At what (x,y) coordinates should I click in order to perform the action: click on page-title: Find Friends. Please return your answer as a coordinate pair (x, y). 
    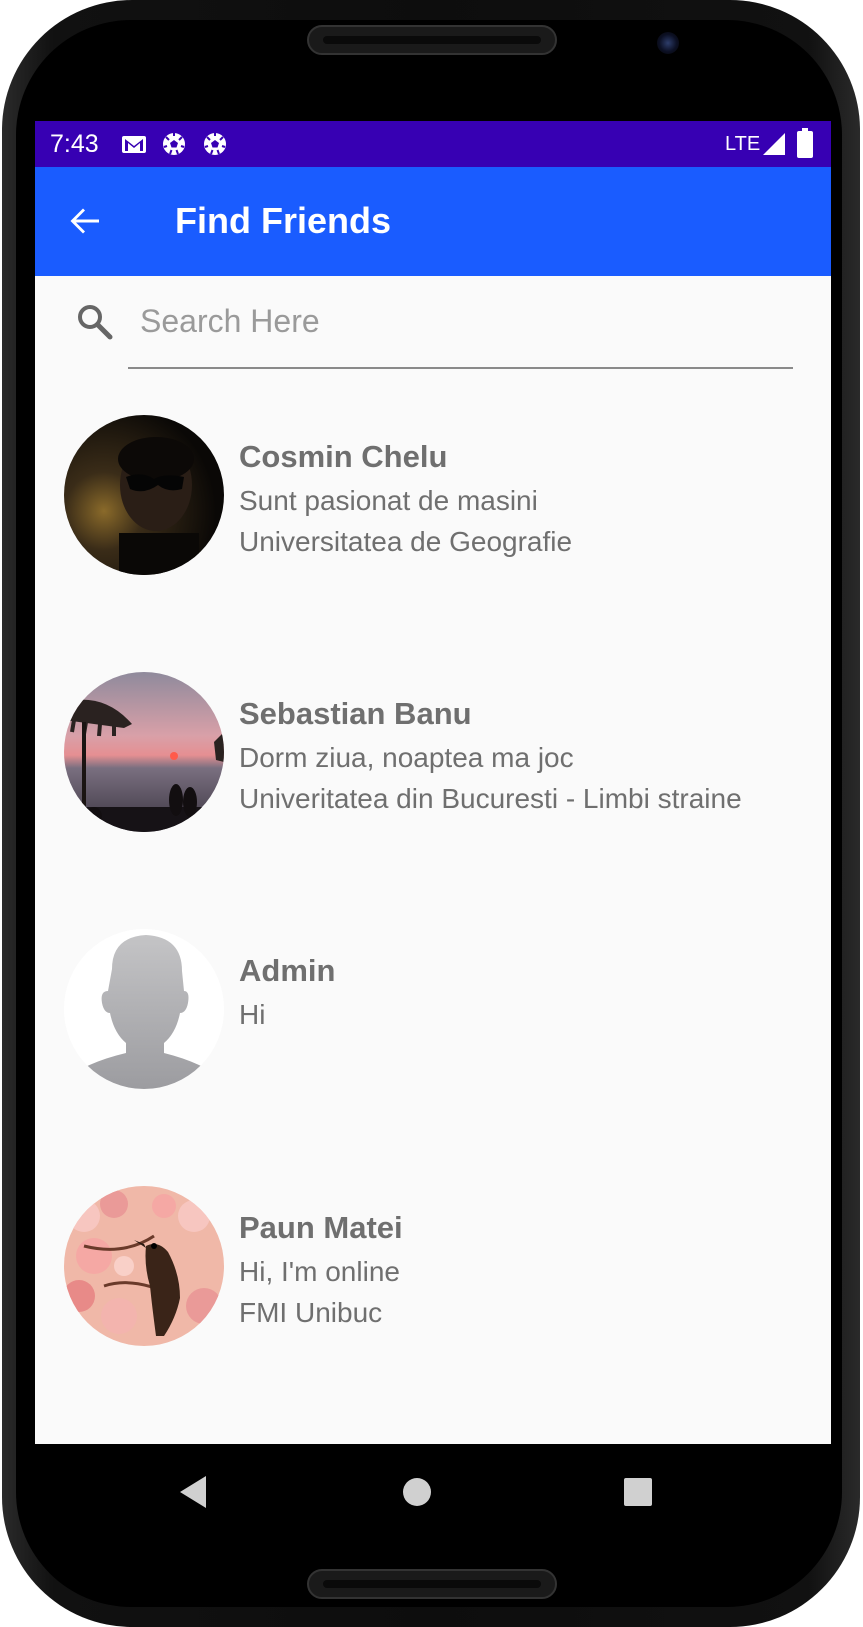
    Looking at the image, I should click on (283, 220).